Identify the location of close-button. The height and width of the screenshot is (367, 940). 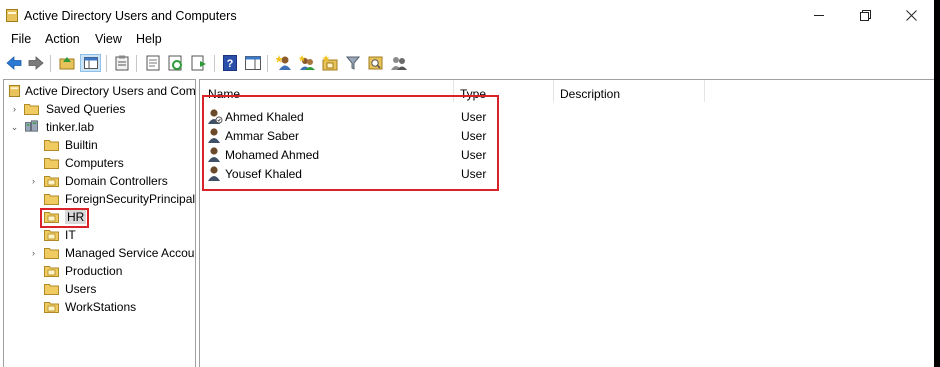
(911, 15).